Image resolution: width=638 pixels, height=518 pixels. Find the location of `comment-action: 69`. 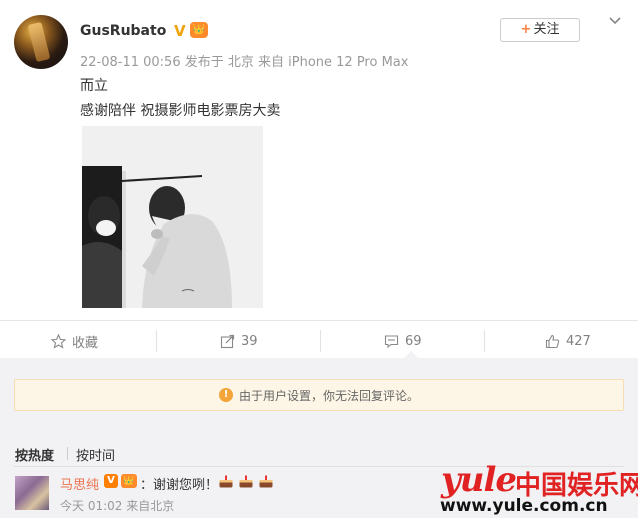

comment-action: 69 is located at coordinates (403, 341).